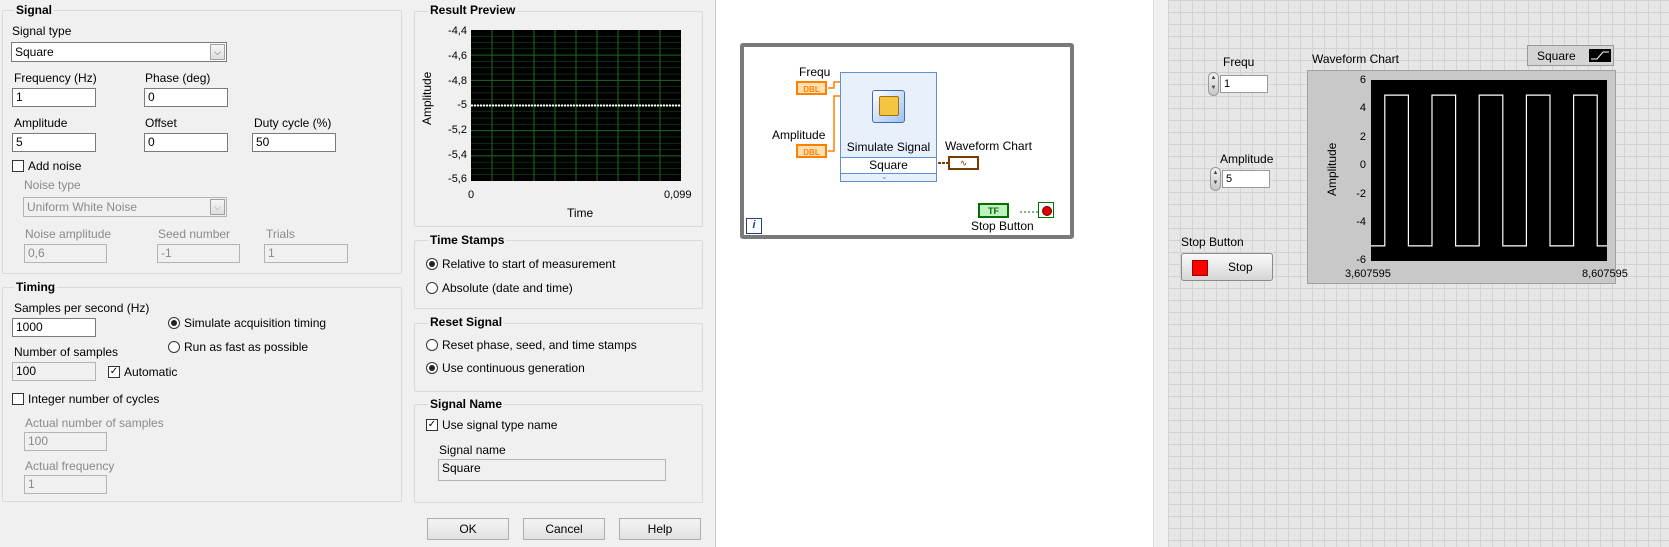  What do you see at coordinates (513, 368) in the screenshot?
I see `continuous-generation-label: Use continuous generation` at bounding box center [513, 368].